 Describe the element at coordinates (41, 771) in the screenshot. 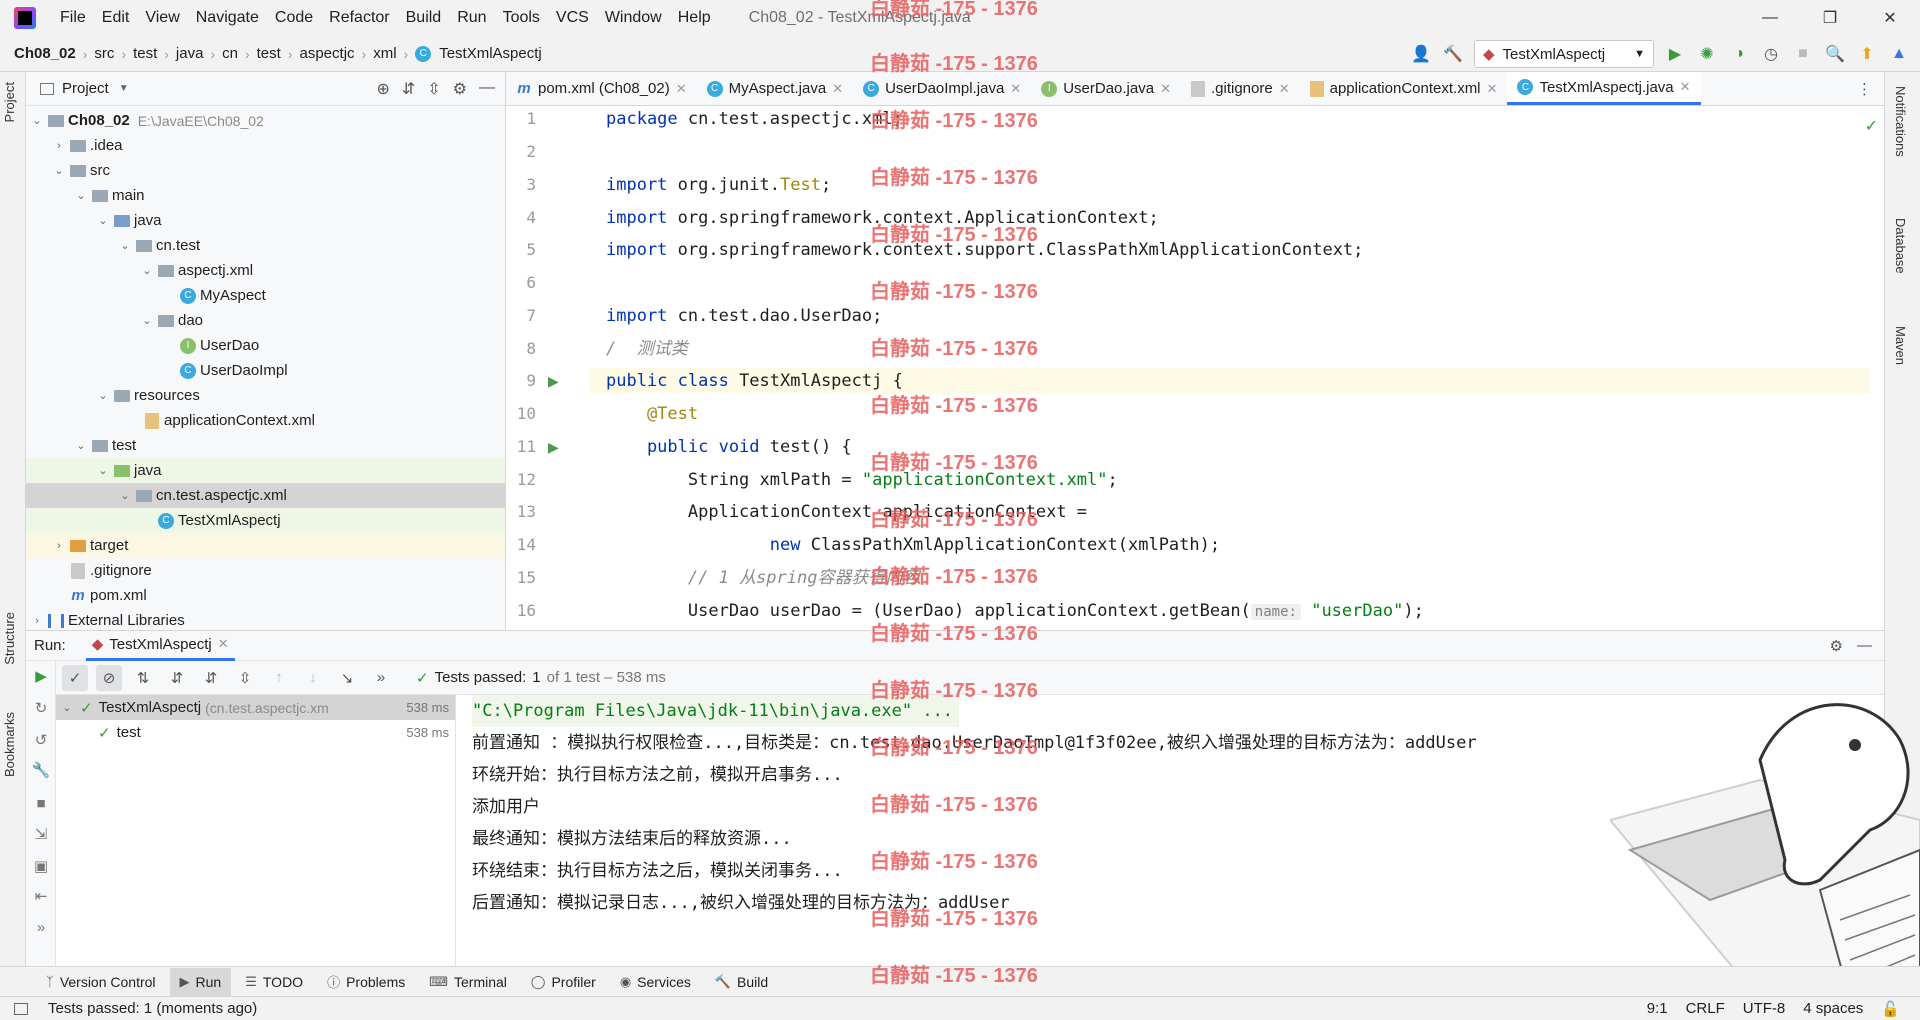

I see `wrench-icon: 🔧` at that location.